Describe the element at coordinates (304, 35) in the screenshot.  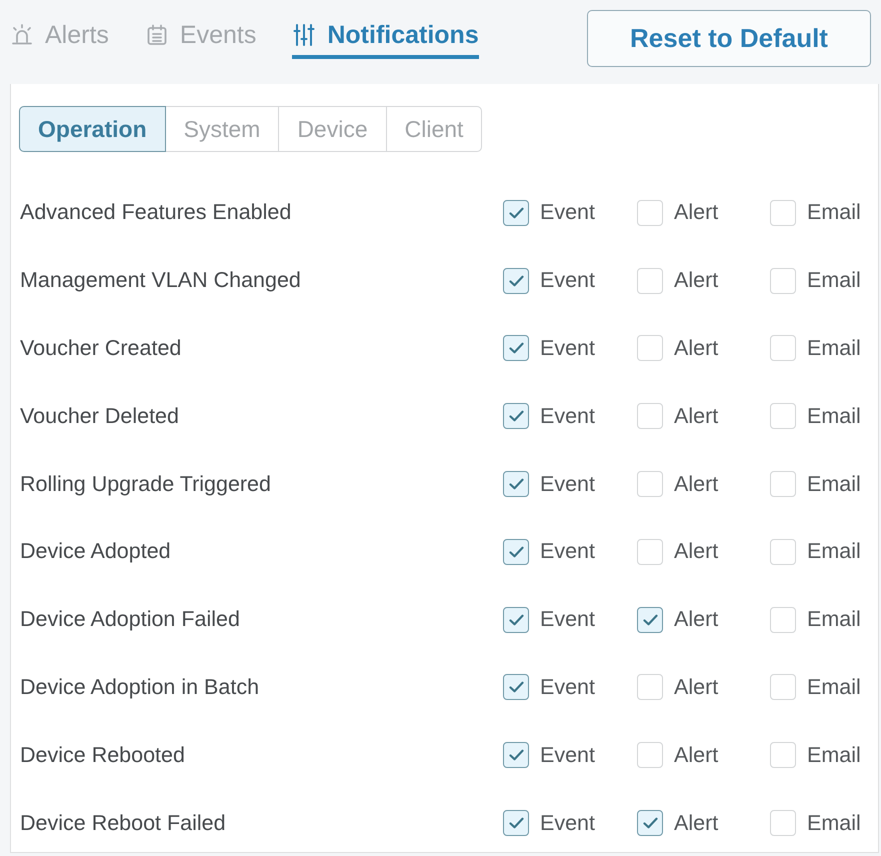
I see `sliders-icon` at that location.